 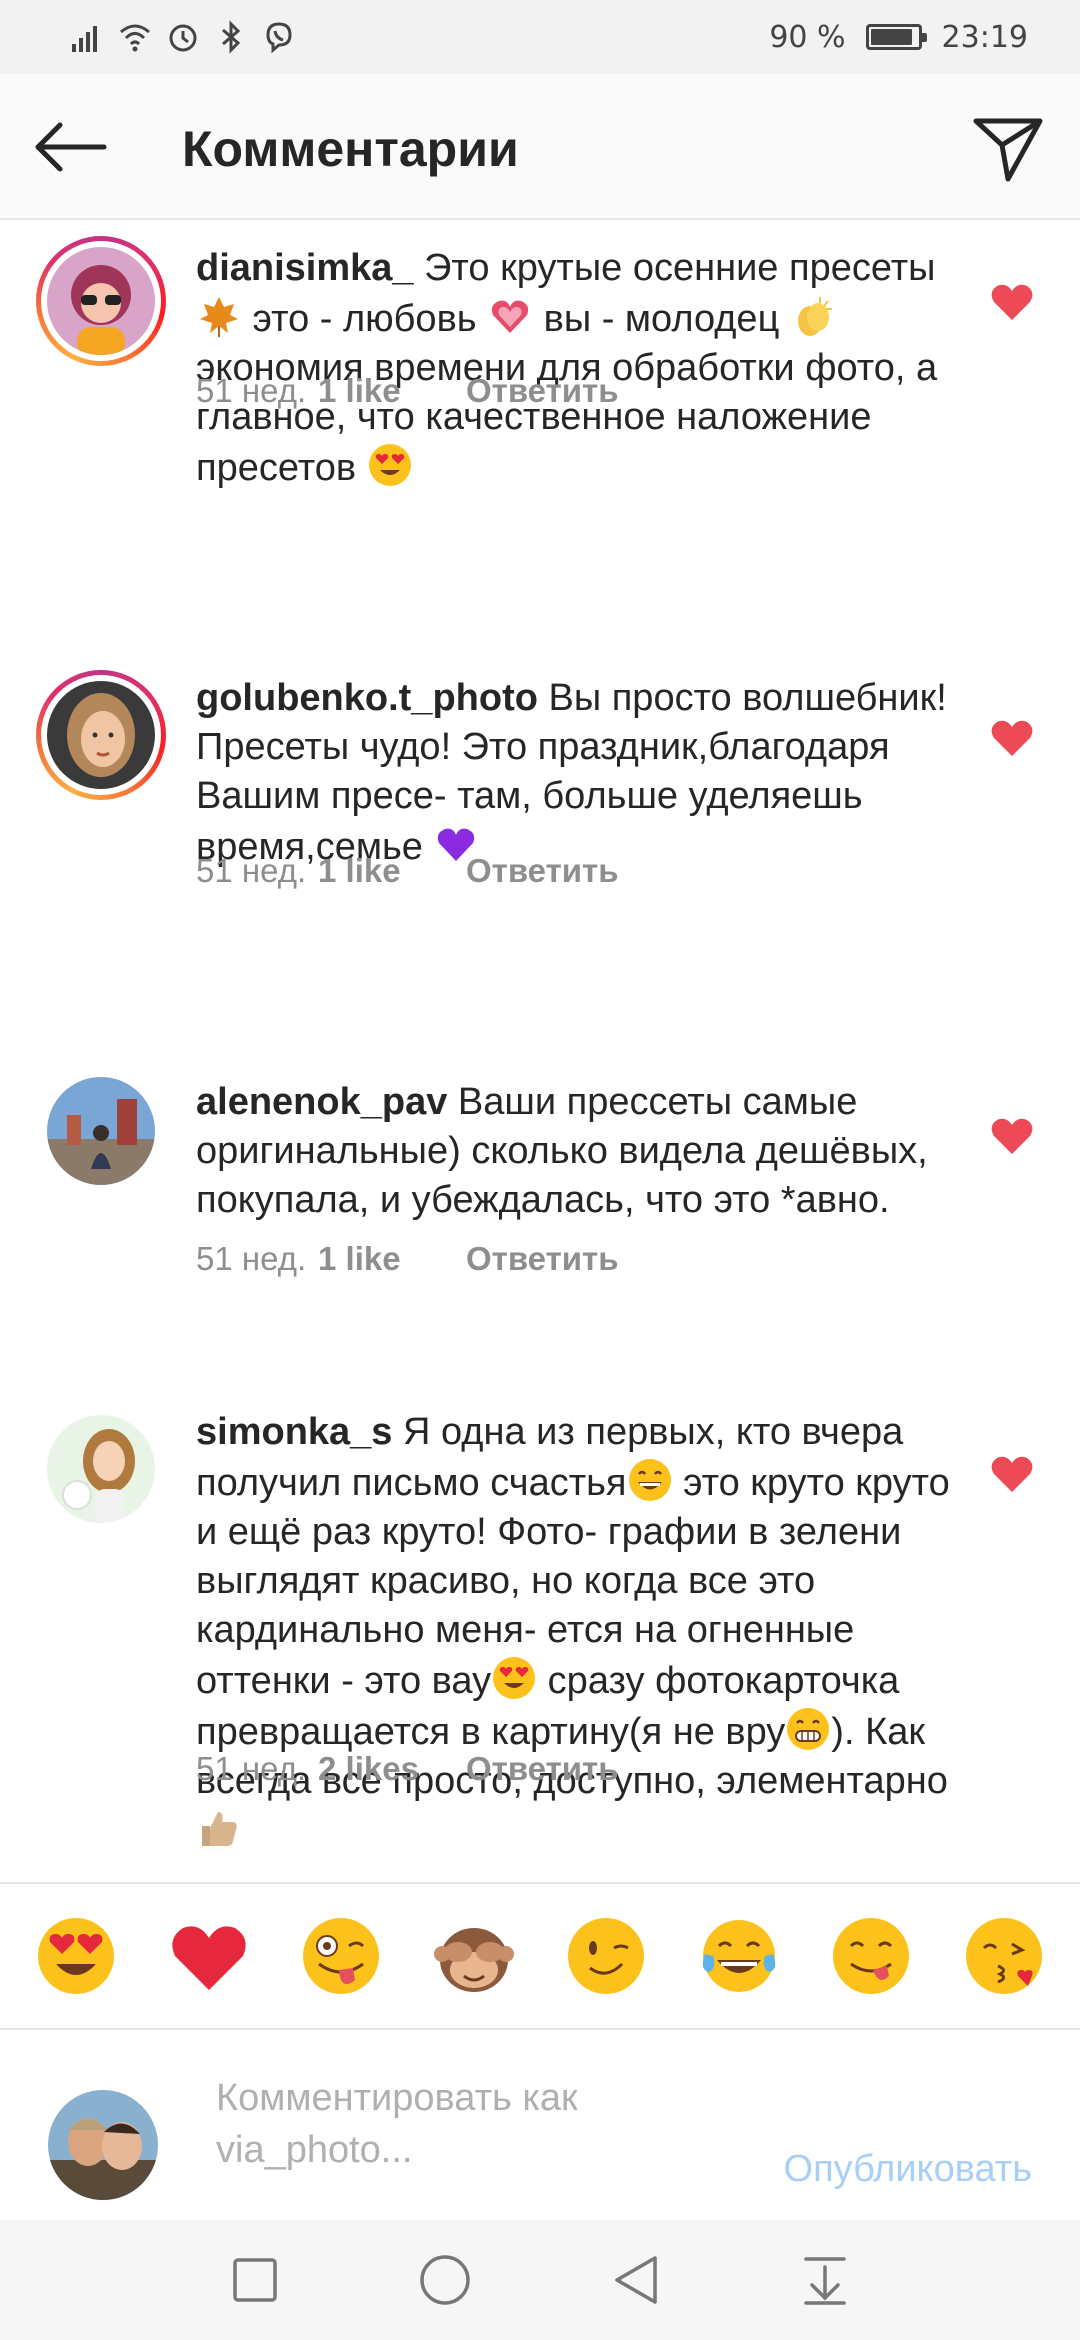 I want to click on triangle-back-icon, so click(x=636, y=2280).